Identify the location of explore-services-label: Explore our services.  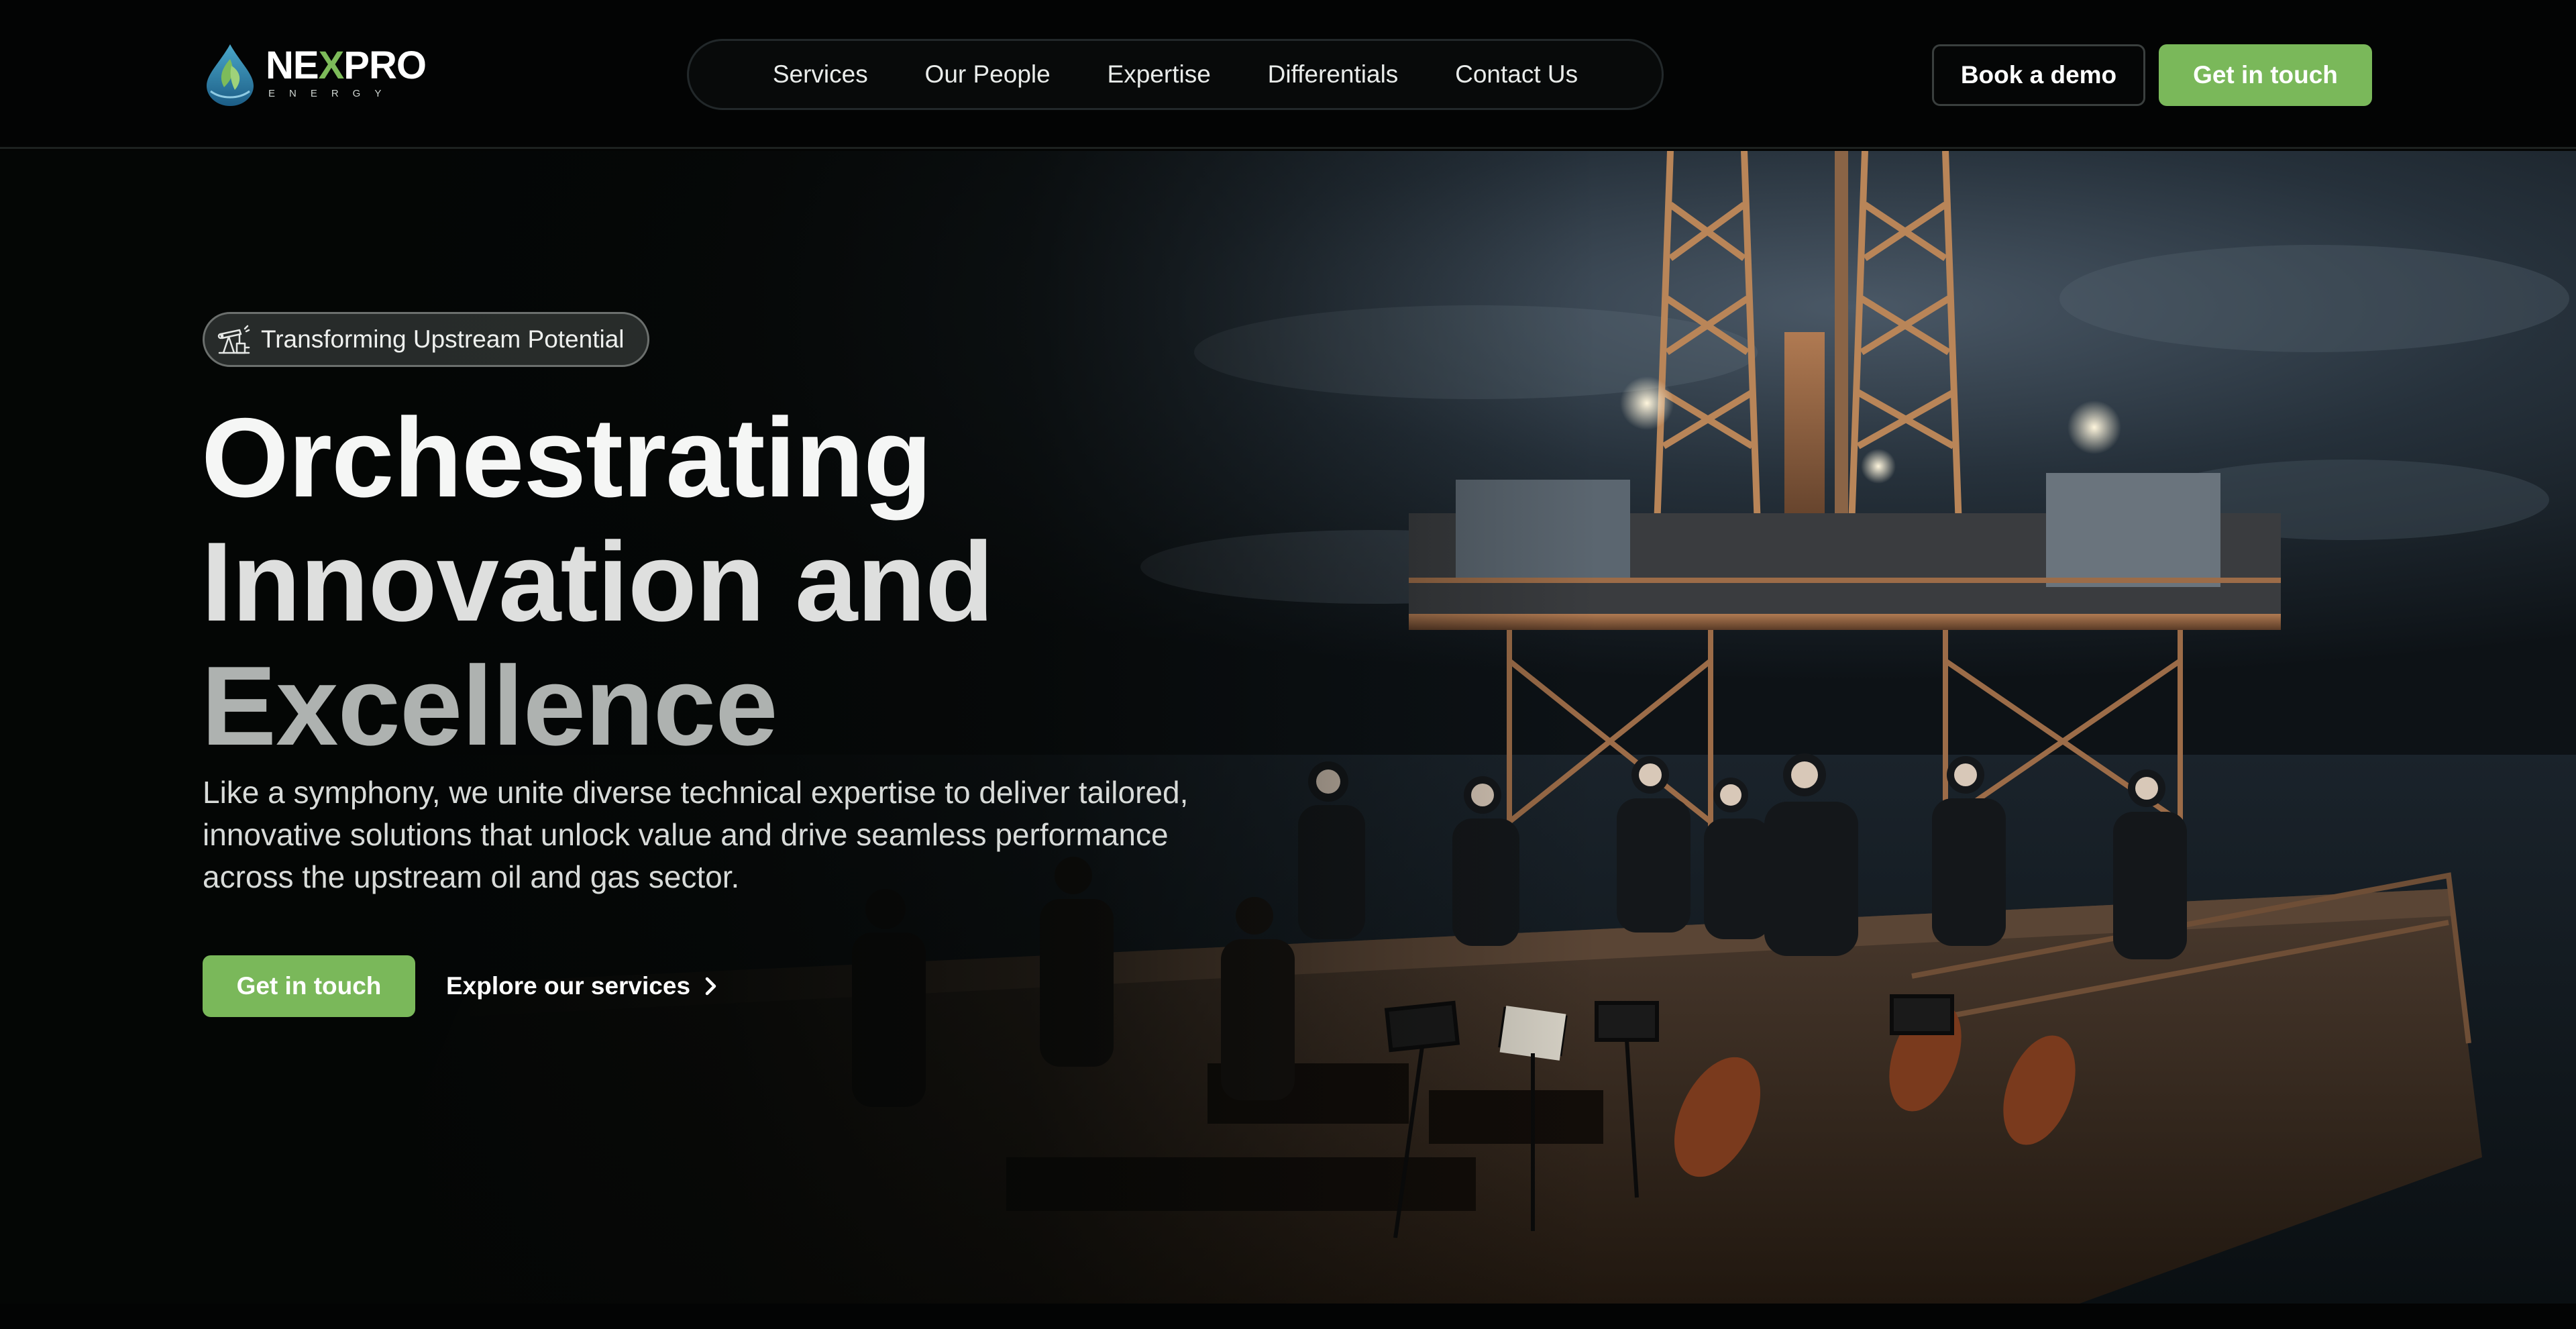
(568, 986).